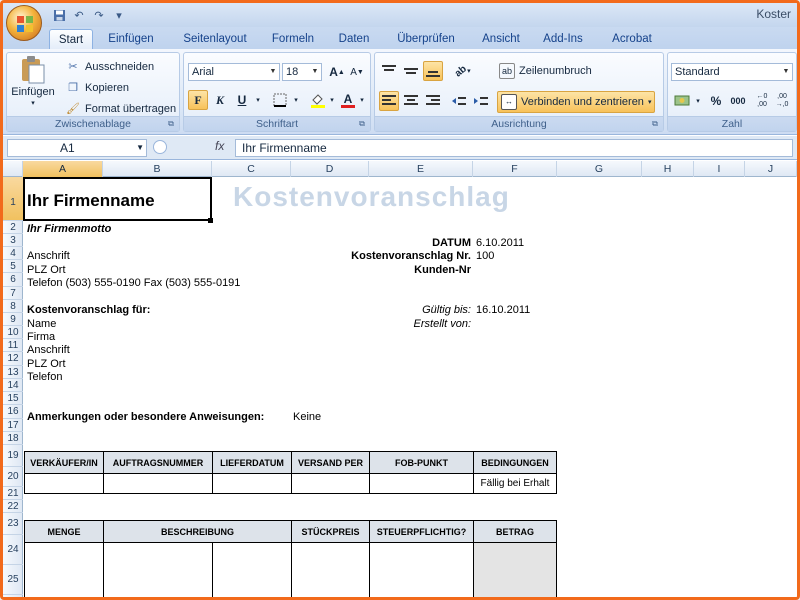 This screenshot has height=600, width=800. I want to click on name-box-dropdown-icon: ▼, so click(140, 148).